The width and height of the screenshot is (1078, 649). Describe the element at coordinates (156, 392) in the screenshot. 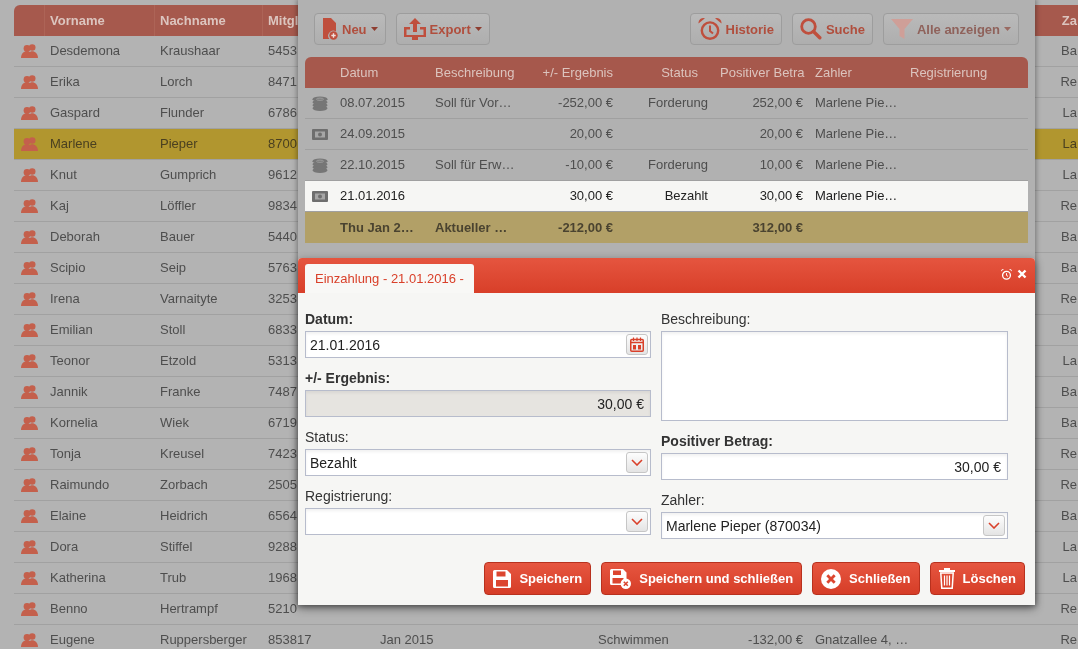

I see `member-row: Jannik Franke 7487` at that location.